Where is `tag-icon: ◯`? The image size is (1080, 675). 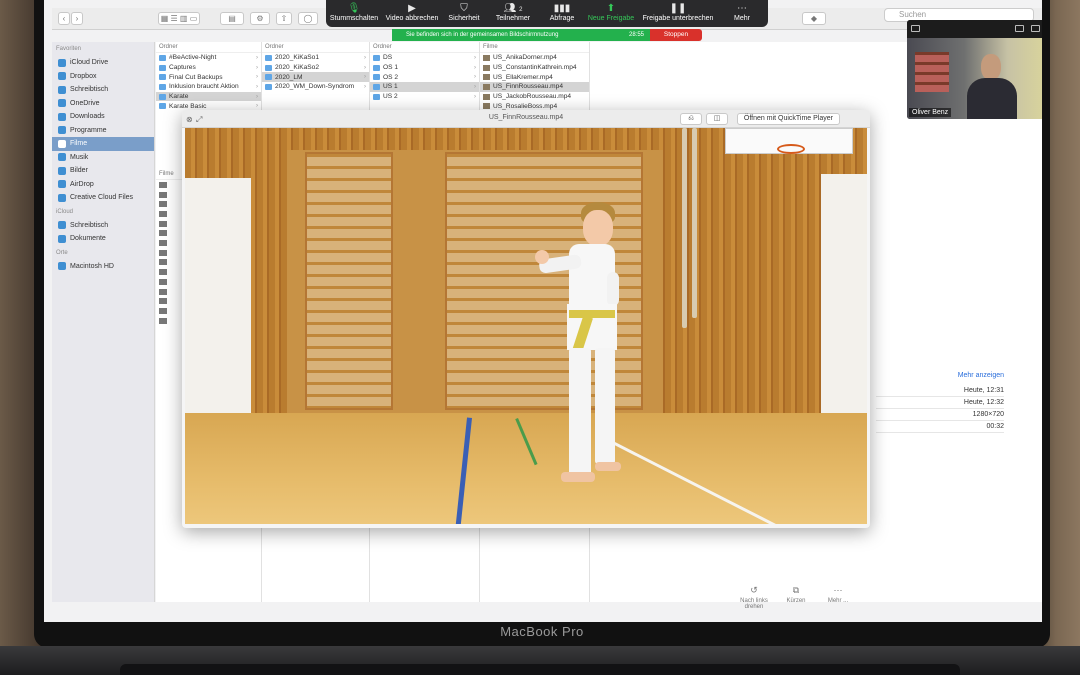 tag-icon: ◯ is located at coordinates (308, 18).